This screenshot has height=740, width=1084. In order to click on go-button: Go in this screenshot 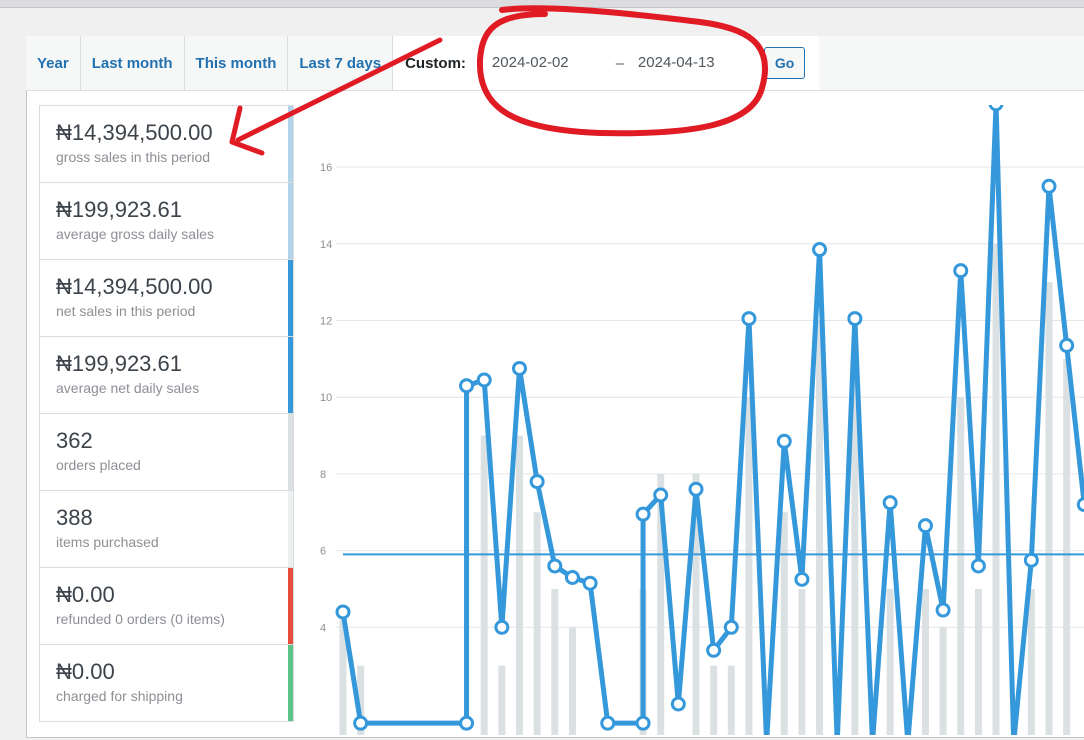, I will do `click(784, 63)`.